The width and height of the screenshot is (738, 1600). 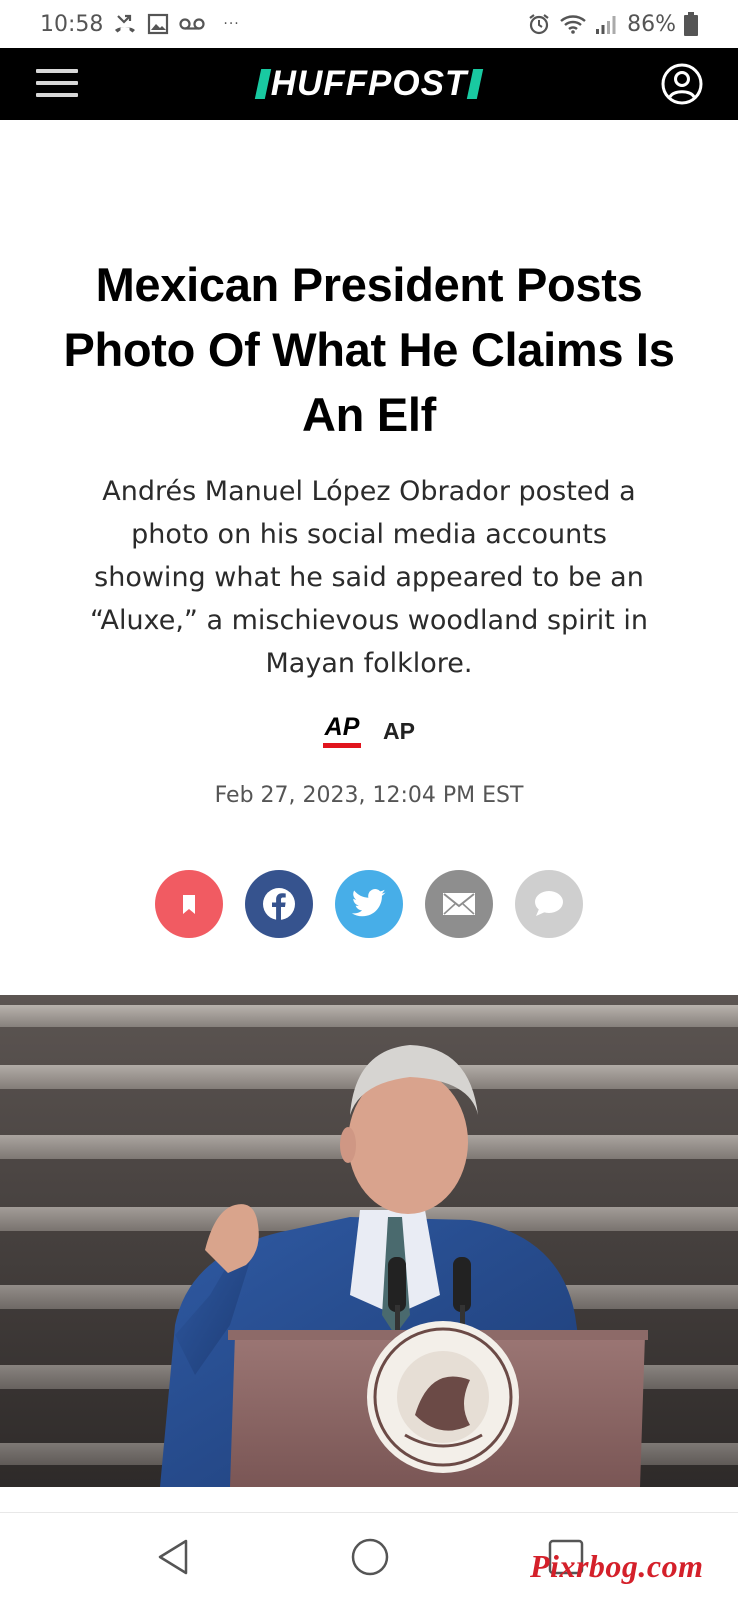 I want to click on twitter-icon, so click(x=368, y=903).